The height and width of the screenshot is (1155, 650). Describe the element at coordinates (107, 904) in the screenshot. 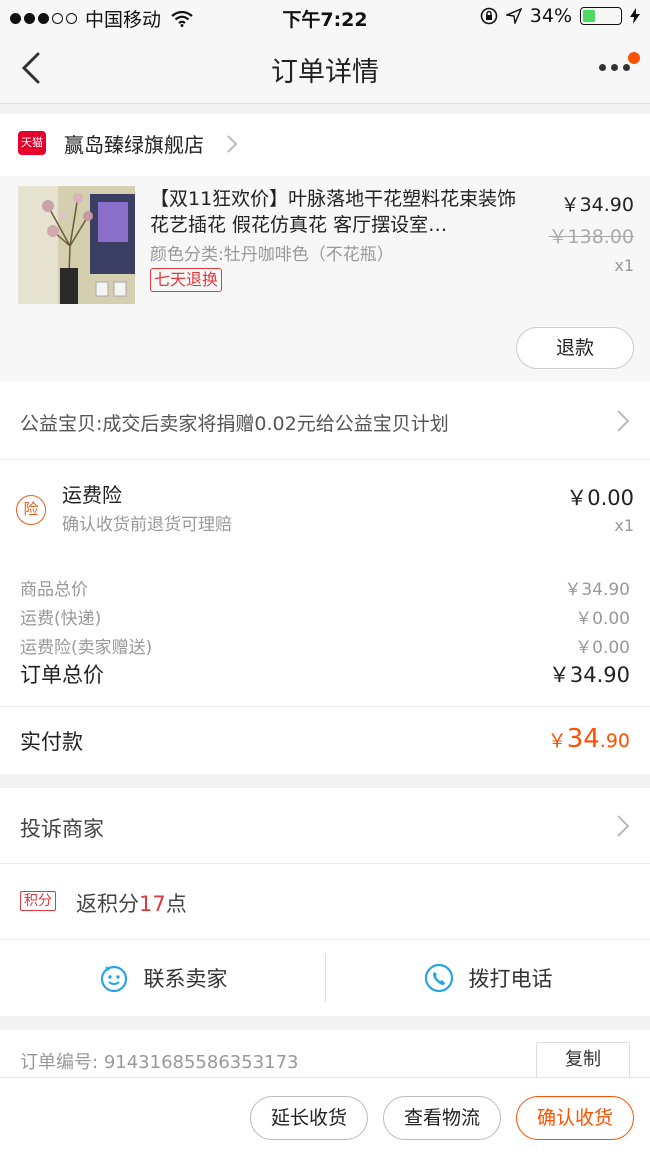

I see `points-prefix: 返积分` at that location.